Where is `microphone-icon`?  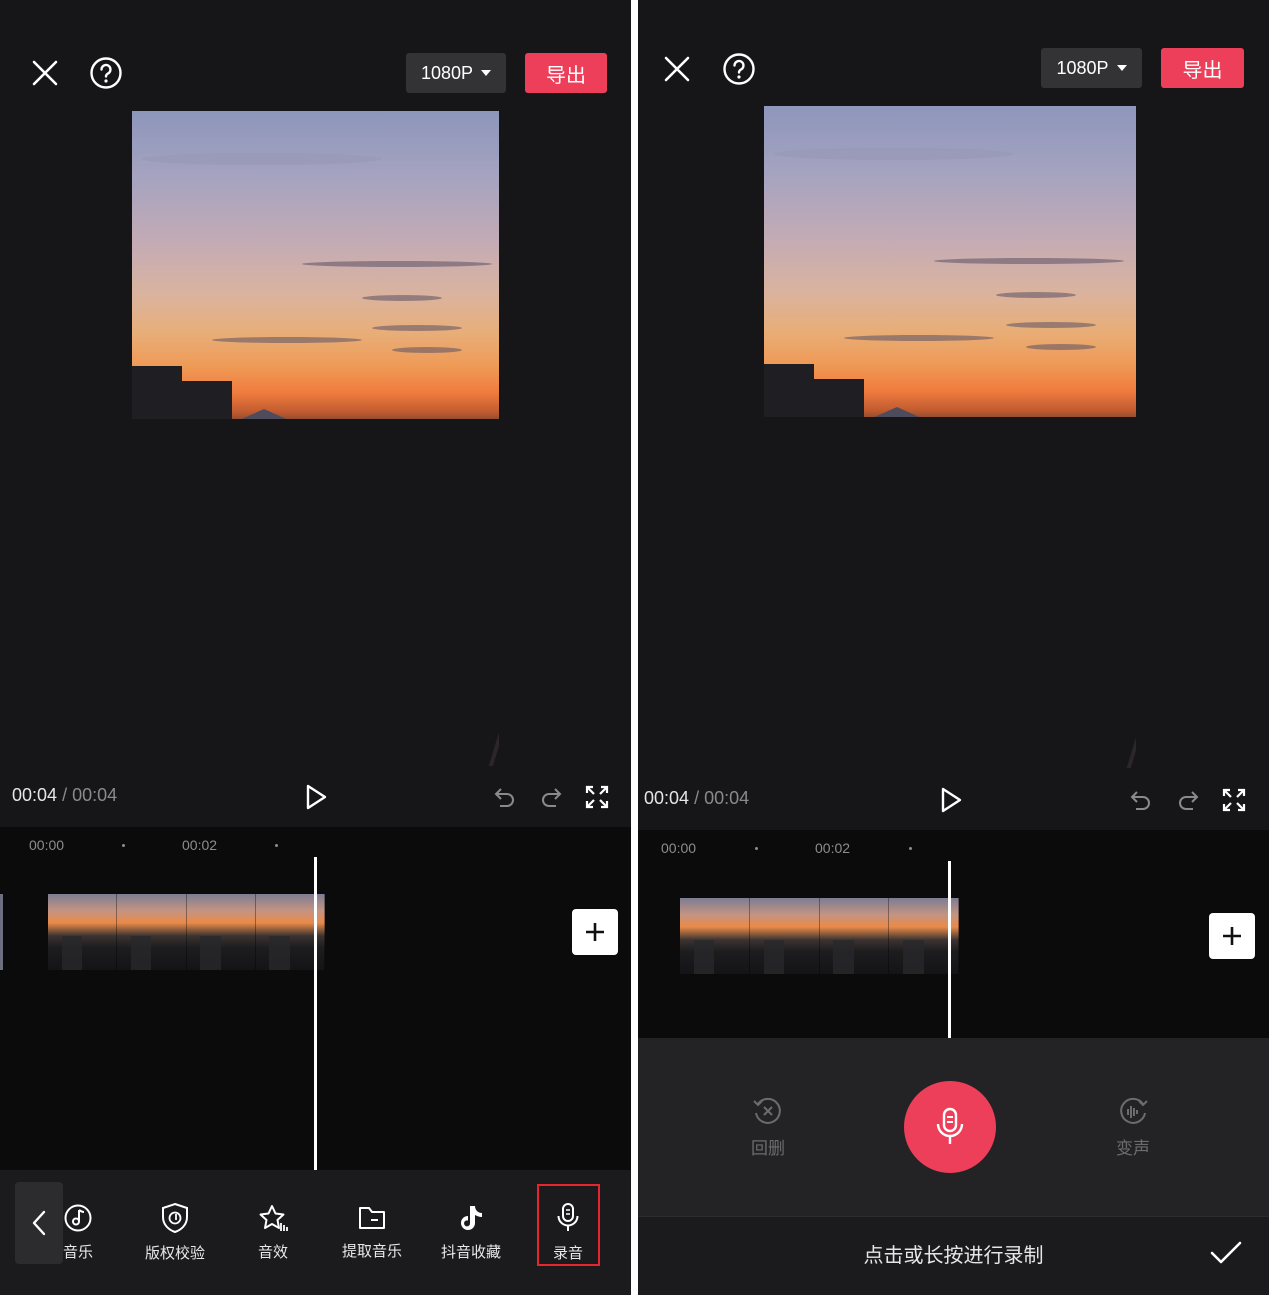 microphone-icon is located at coordinates (950, 1125).